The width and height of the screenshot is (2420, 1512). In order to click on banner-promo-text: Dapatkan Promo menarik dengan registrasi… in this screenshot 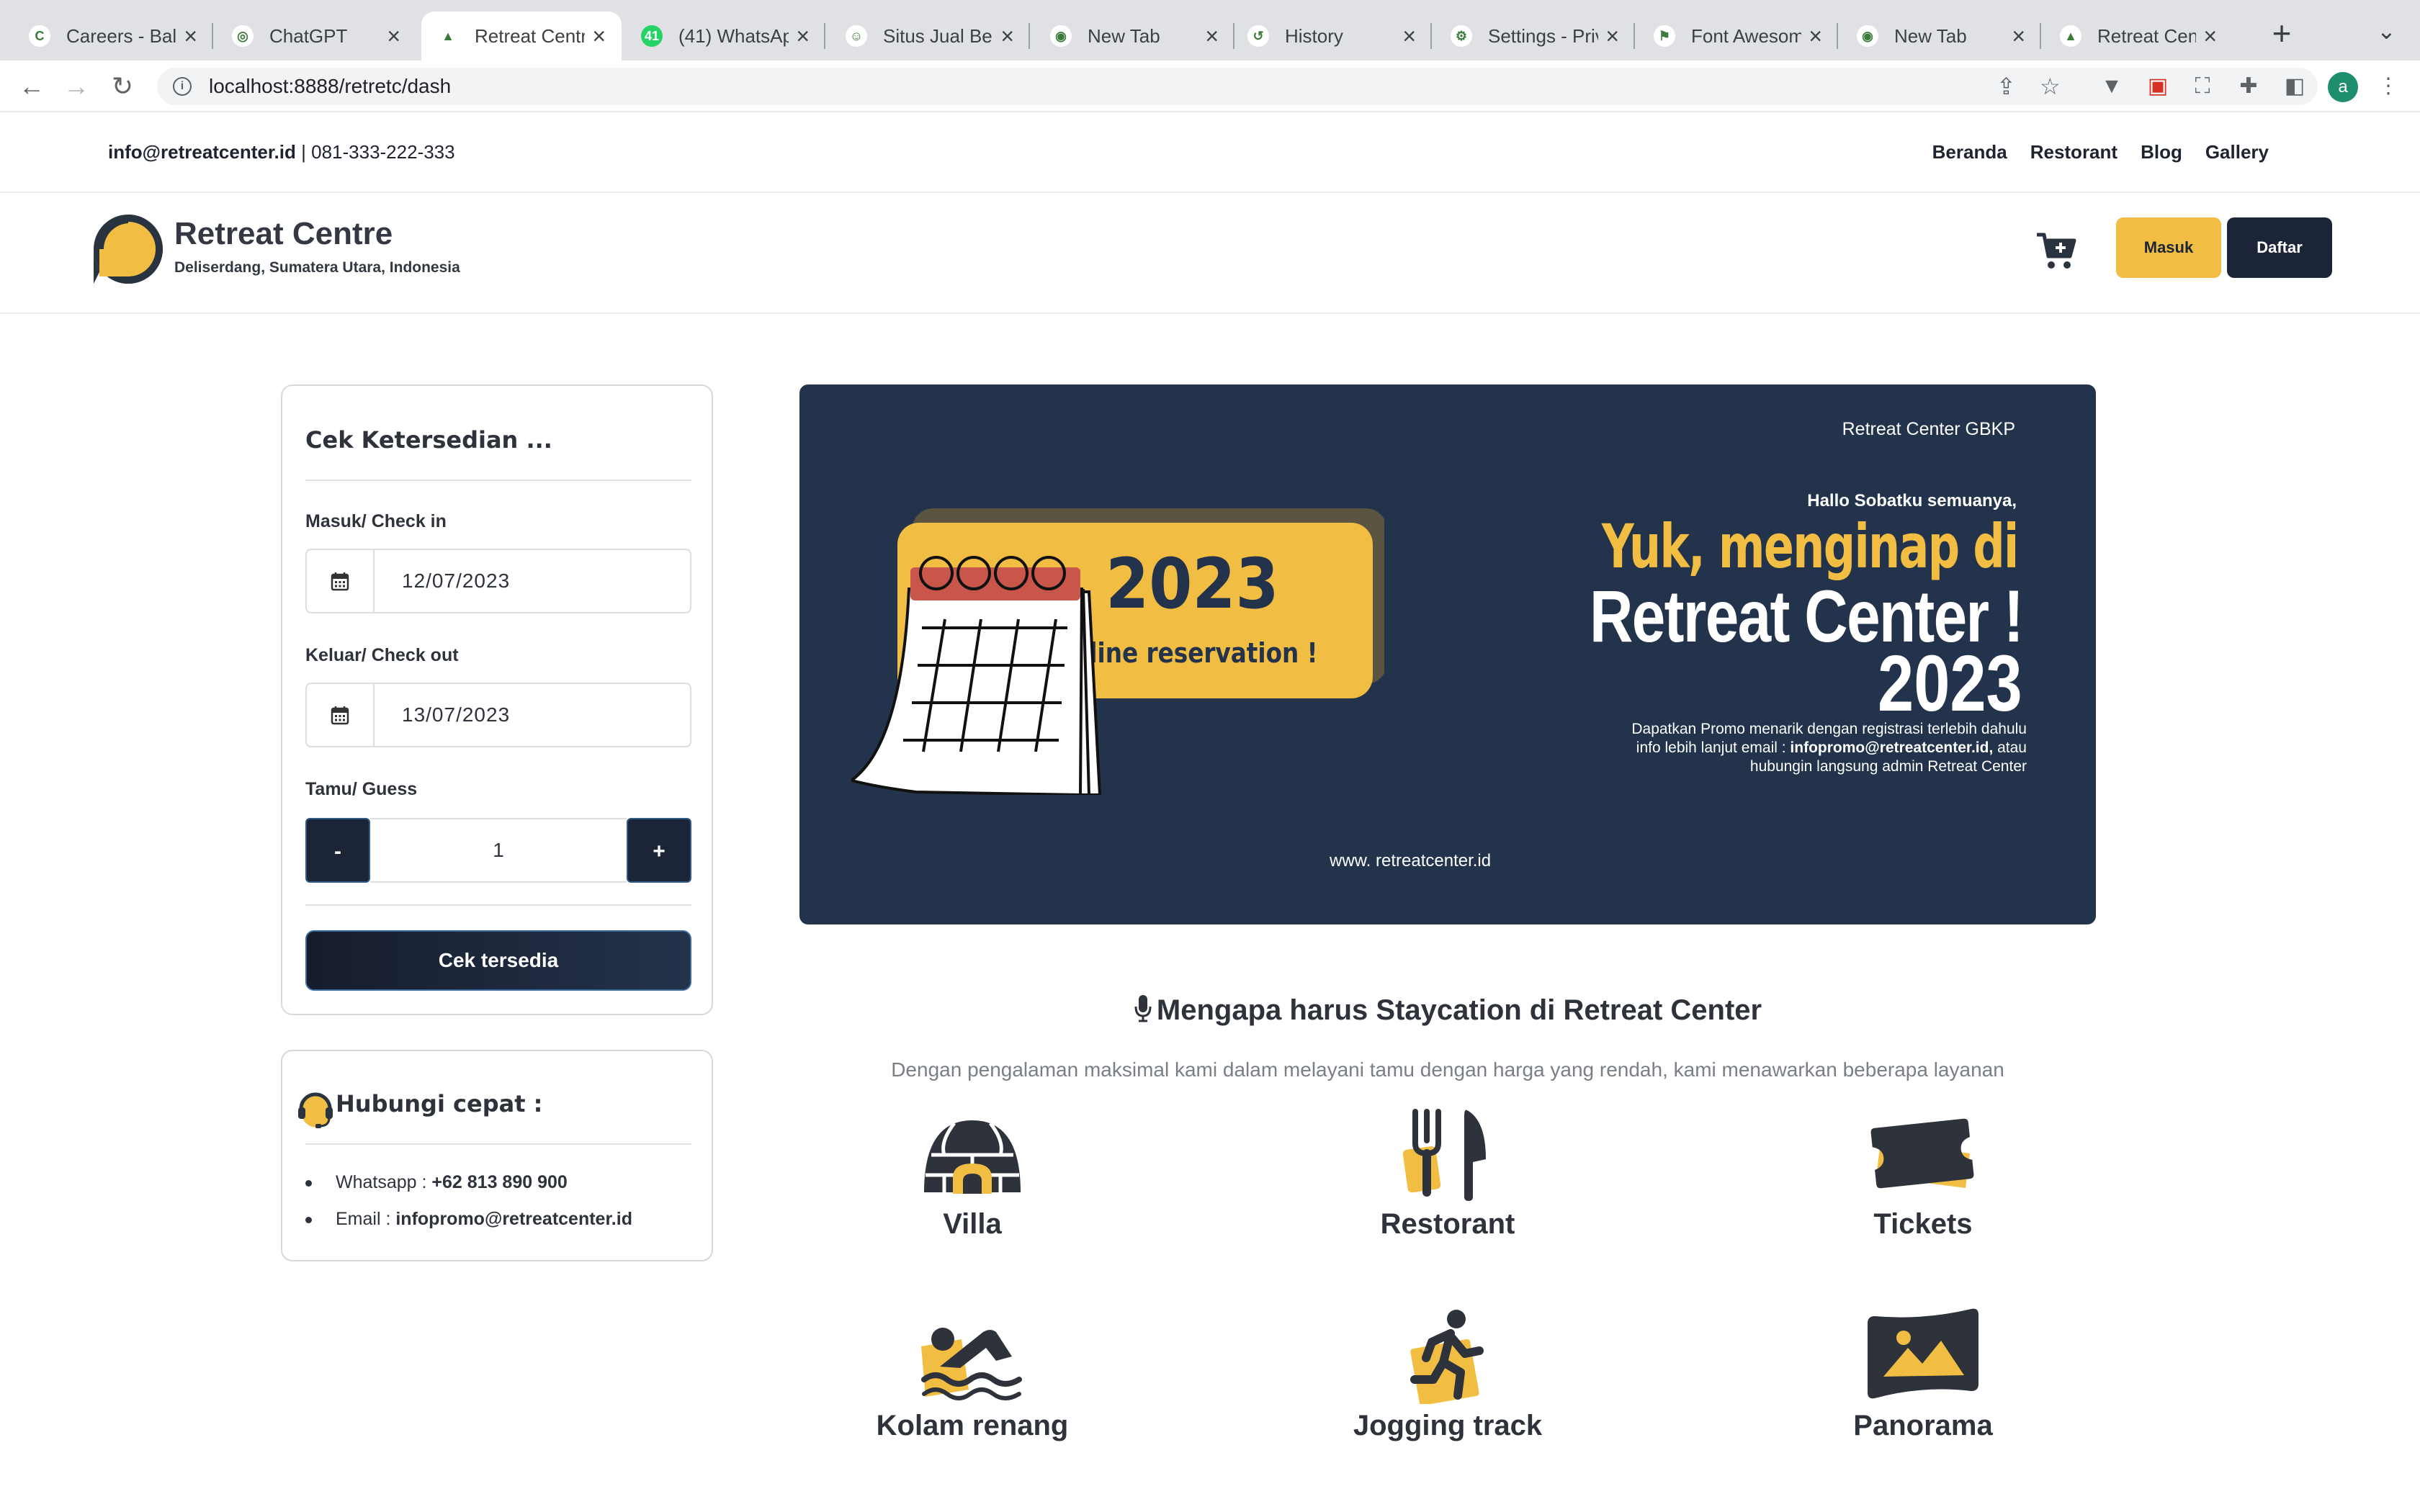, I will do `click(1796, 748)`.